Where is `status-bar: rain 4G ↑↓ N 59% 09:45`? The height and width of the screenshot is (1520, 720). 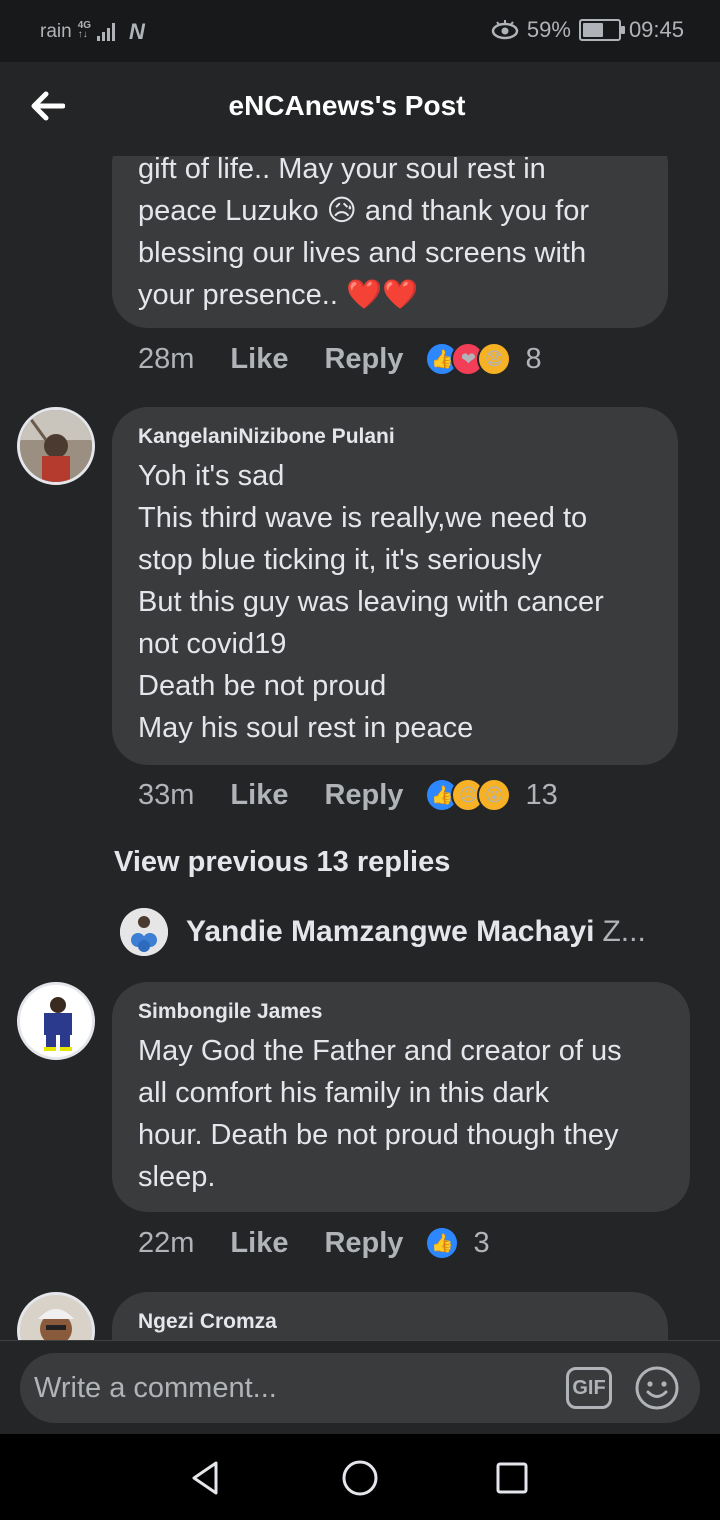 status-bar: rain 4G ↑↓ N 59% 09:45 is located at coordinates (360, 31).